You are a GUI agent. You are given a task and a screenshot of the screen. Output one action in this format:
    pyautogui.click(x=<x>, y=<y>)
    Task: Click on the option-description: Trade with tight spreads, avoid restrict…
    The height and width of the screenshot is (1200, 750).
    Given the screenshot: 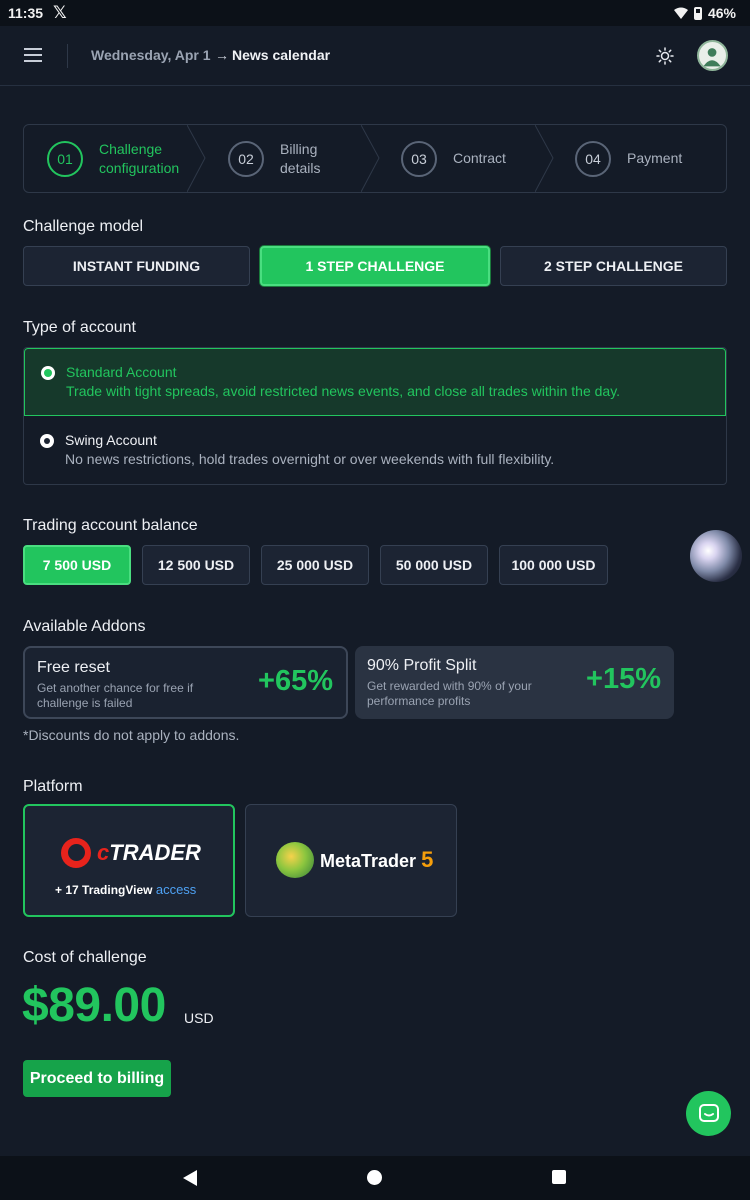 What is the action you would take?
    pyautogui.click(x=343, y=391)
    